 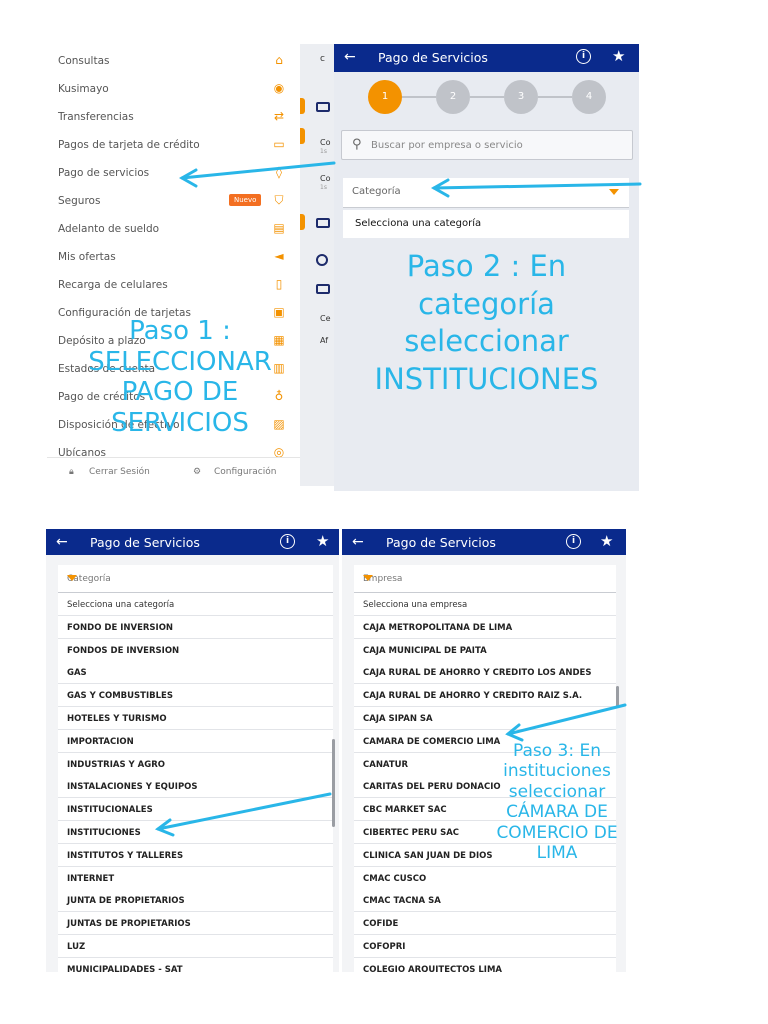 What do you see at coordinates (104, 173) in the screenshot?
I see `menu-item-label: Pago de servicios` at bounding box center [104, 173].